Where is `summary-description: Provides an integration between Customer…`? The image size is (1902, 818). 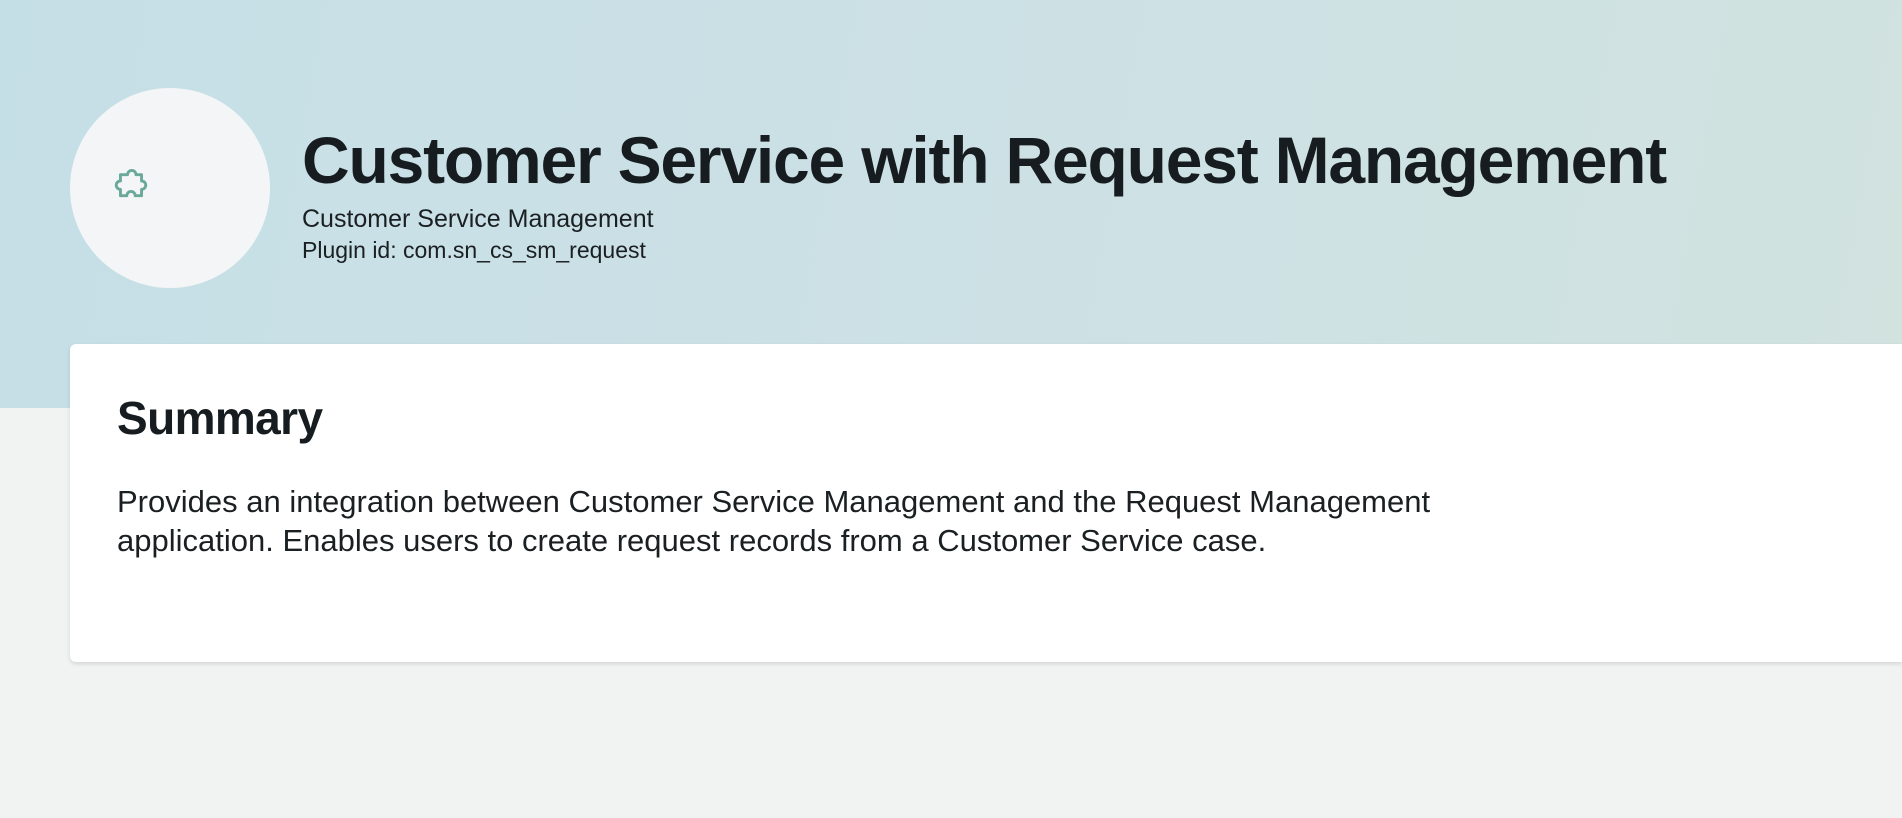
summary-description: Provides an integration between Customer… is located at coordinates (774, 521).